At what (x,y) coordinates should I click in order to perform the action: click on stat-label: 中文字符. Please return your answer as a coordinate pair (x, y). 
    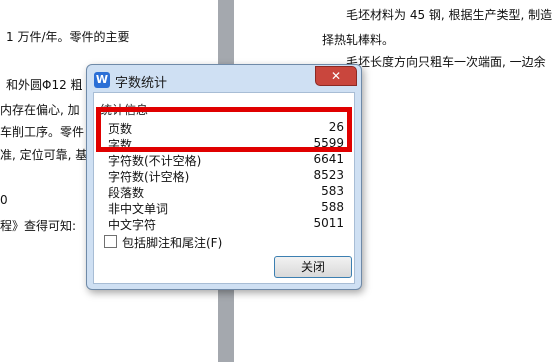
    Looking at the image, I should click on (132, 225).